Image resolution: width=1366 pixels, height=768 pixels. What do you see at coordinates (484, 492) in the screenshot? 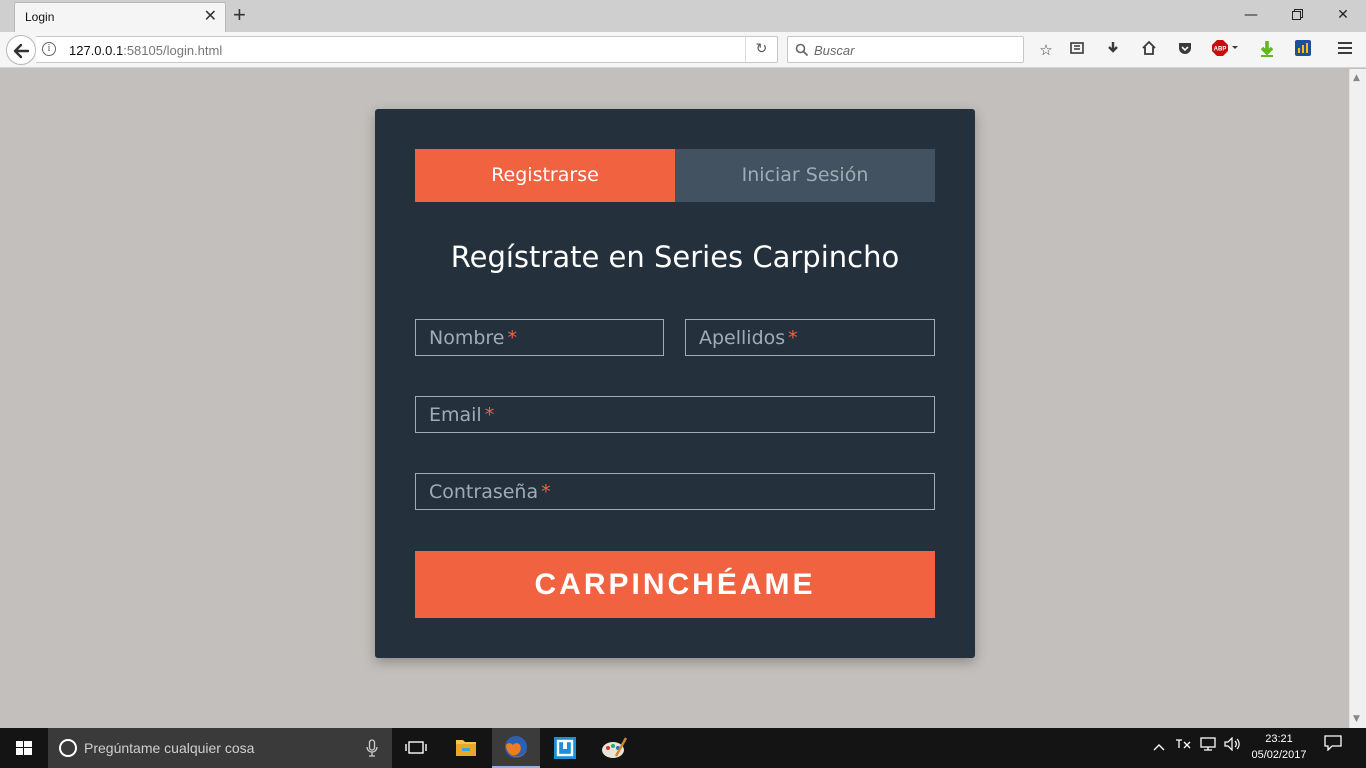
I see `password-label-text: Contraseña` at bounding box center [484, 492].